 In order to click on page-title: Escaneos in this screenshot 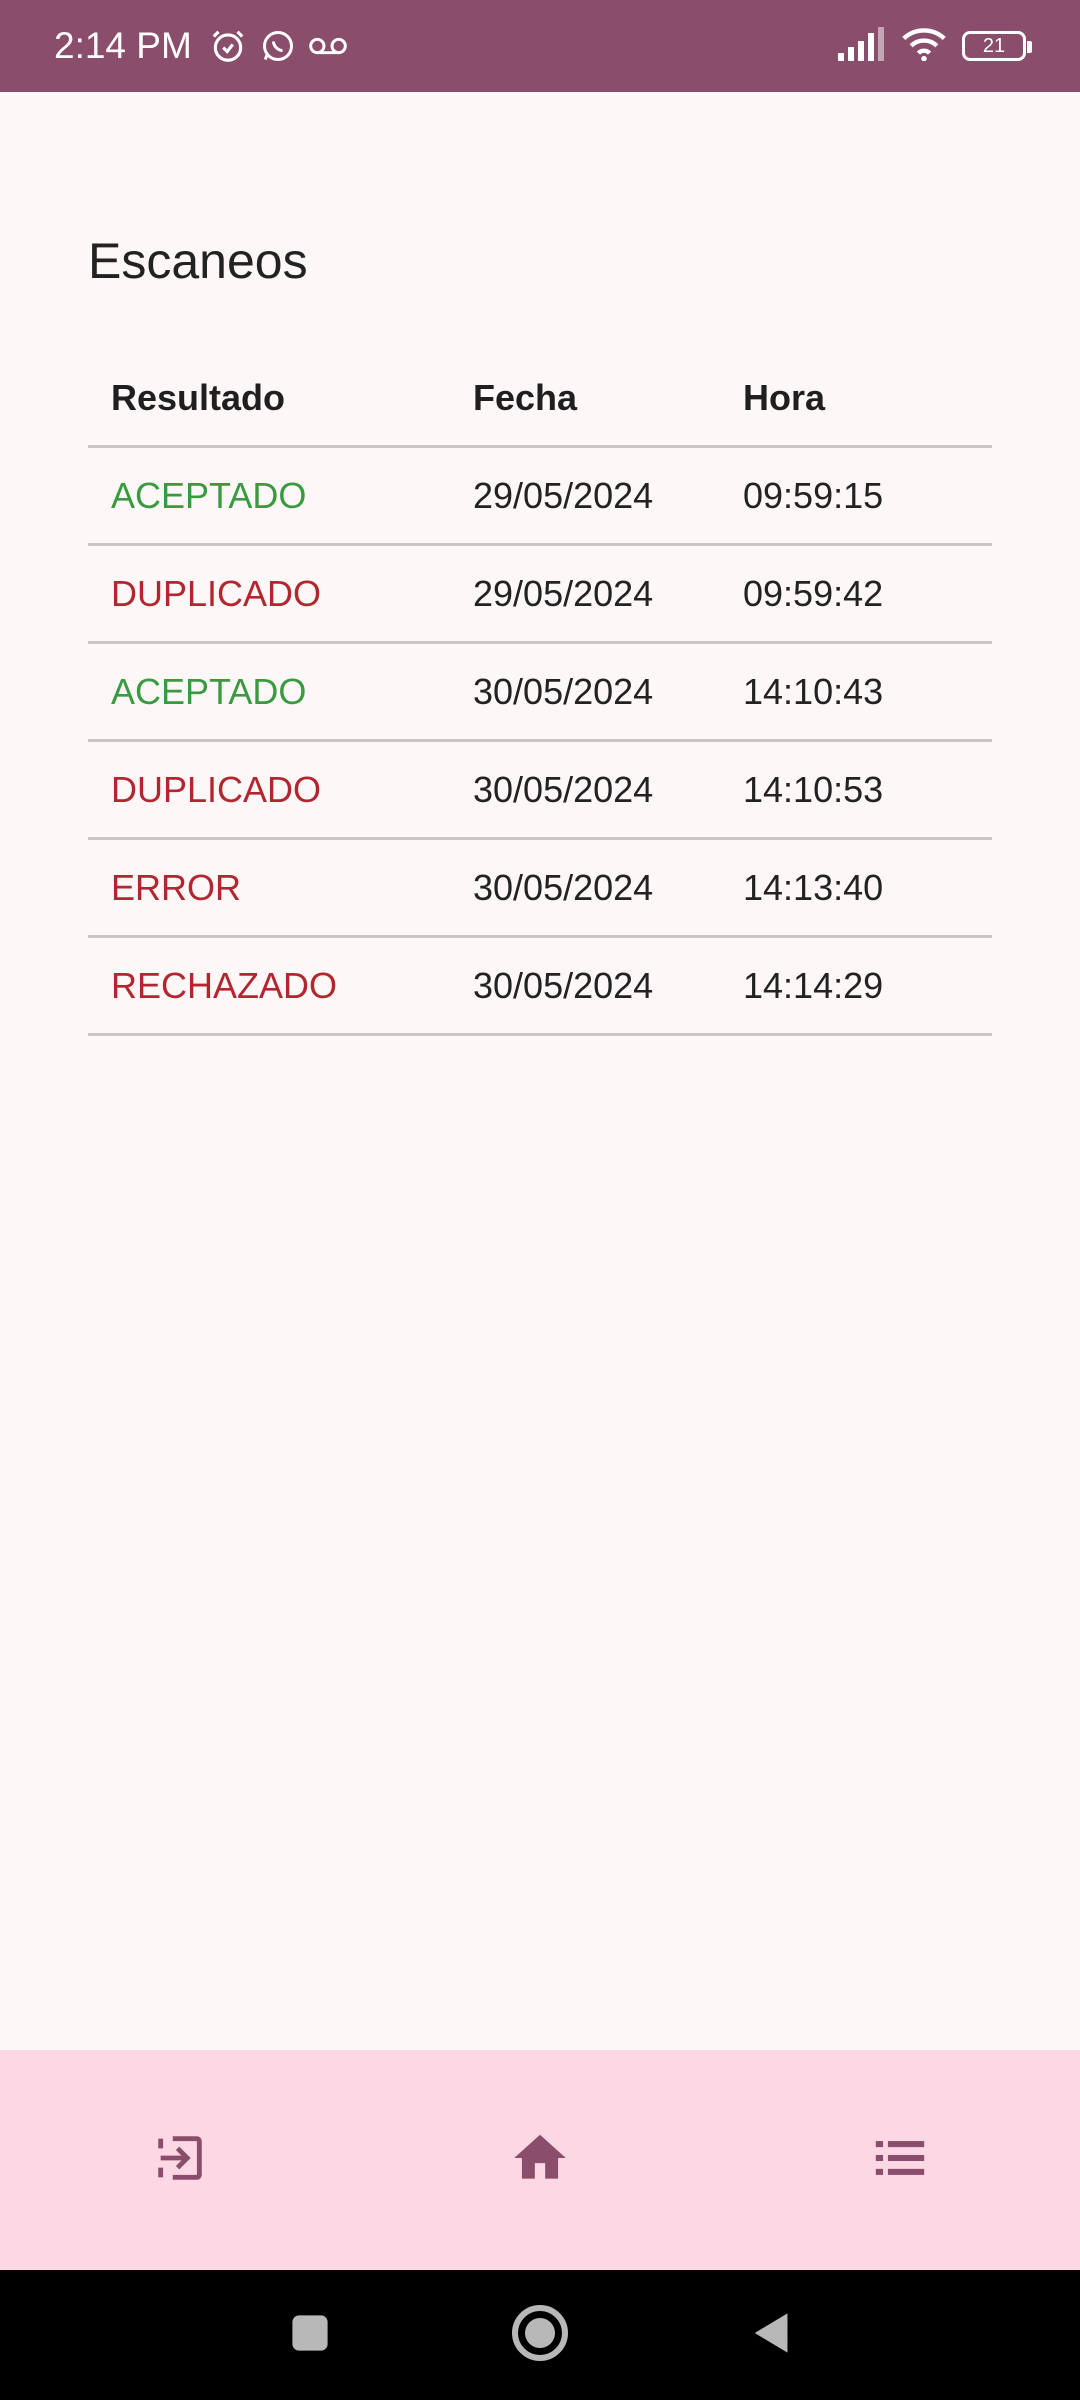, I will do `click(198, 261)`.